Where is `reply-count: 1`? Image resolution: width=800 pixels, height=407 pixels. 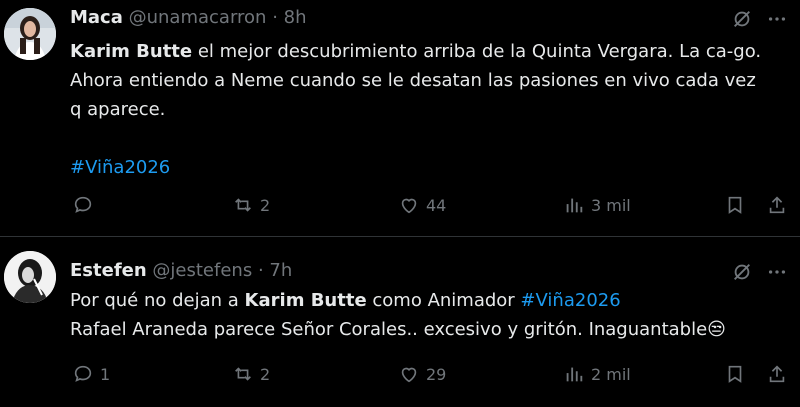
reply-count: 1 is located at coordinates (105, 374).